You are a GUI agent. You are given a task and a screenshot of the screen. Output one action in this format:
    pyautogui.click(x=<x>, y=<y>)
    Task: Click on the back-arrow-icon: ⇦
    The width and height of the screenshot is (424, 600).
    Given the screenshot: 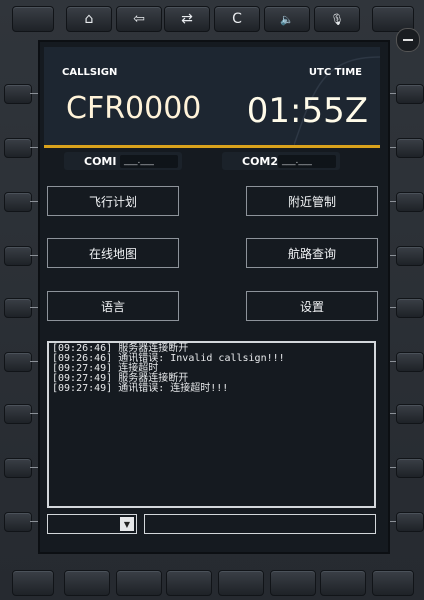 What is the action you would take?
    pyautogui.click(x=139, y=19)
    